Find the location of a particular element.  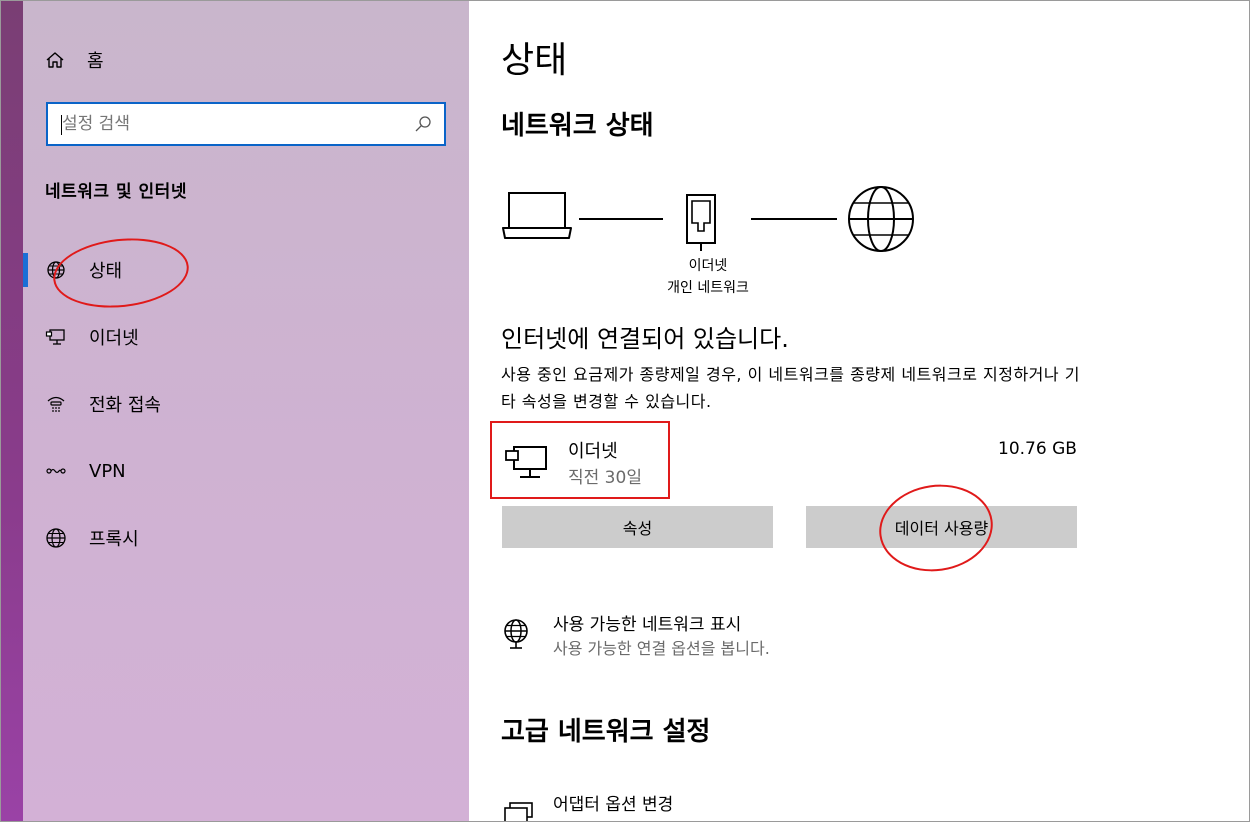

connection-usage: 10.76 GB is located at coordinates (1037, 449).